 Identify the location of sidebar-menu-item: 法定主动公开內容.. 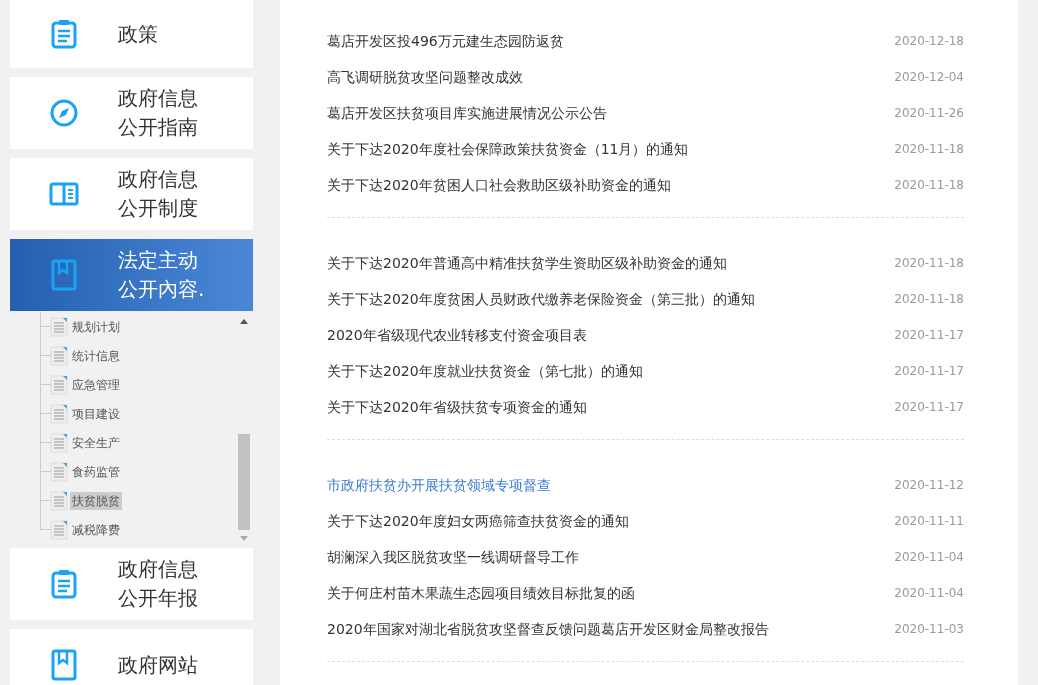
(131, 275).